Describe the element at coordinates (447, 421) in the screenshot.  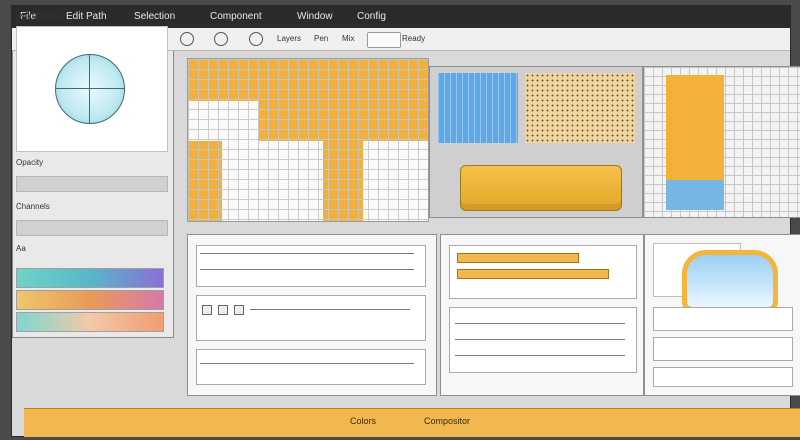
I see `footer-right-text: Compositor` at that location.